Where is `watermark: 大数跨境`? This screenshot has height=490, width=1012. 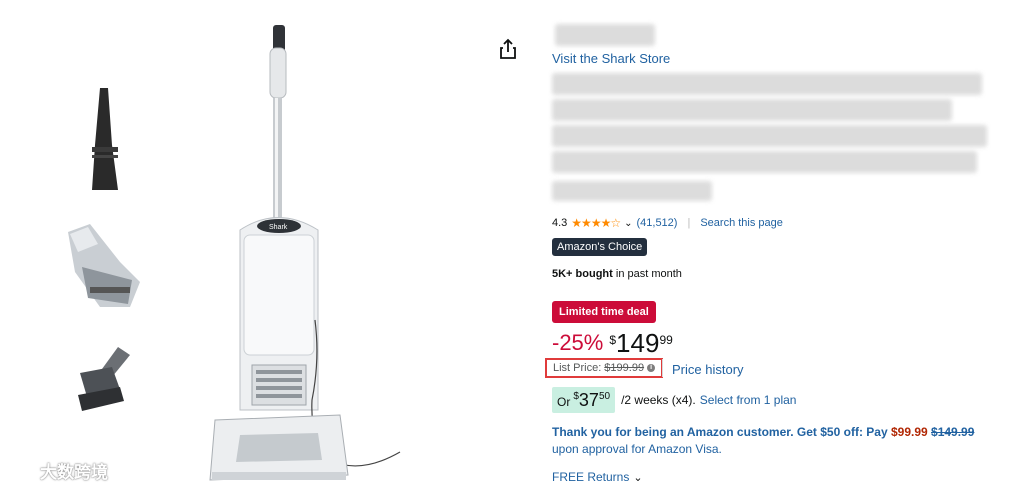 watermark: 大数跨境 is located at coordinates (59, 470).